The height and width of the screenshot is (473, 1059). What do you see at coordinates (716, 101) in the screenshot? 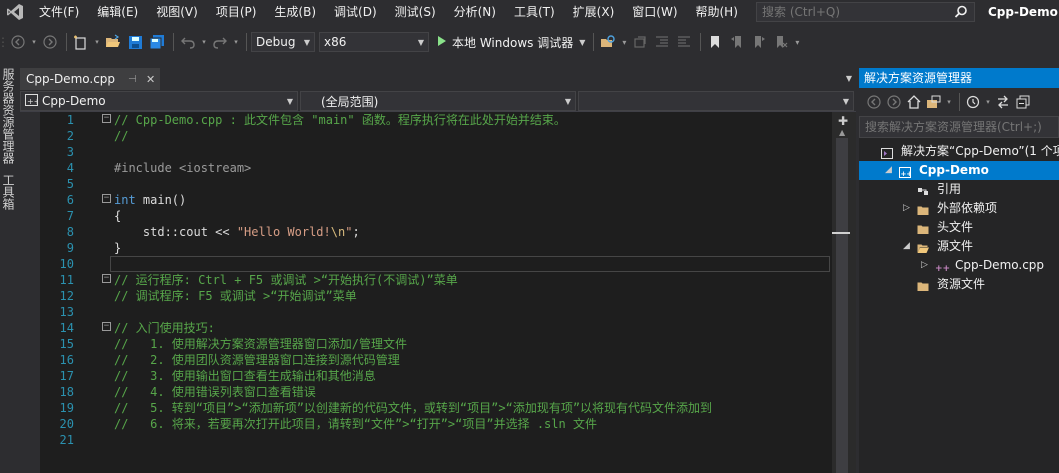
I see `member-scope-select: ▼` at bounding box center [716, 101].